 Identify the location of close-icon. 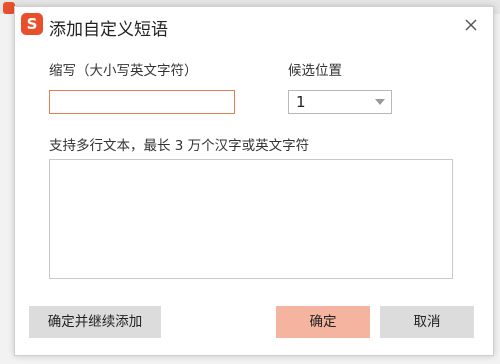
(471, 25).